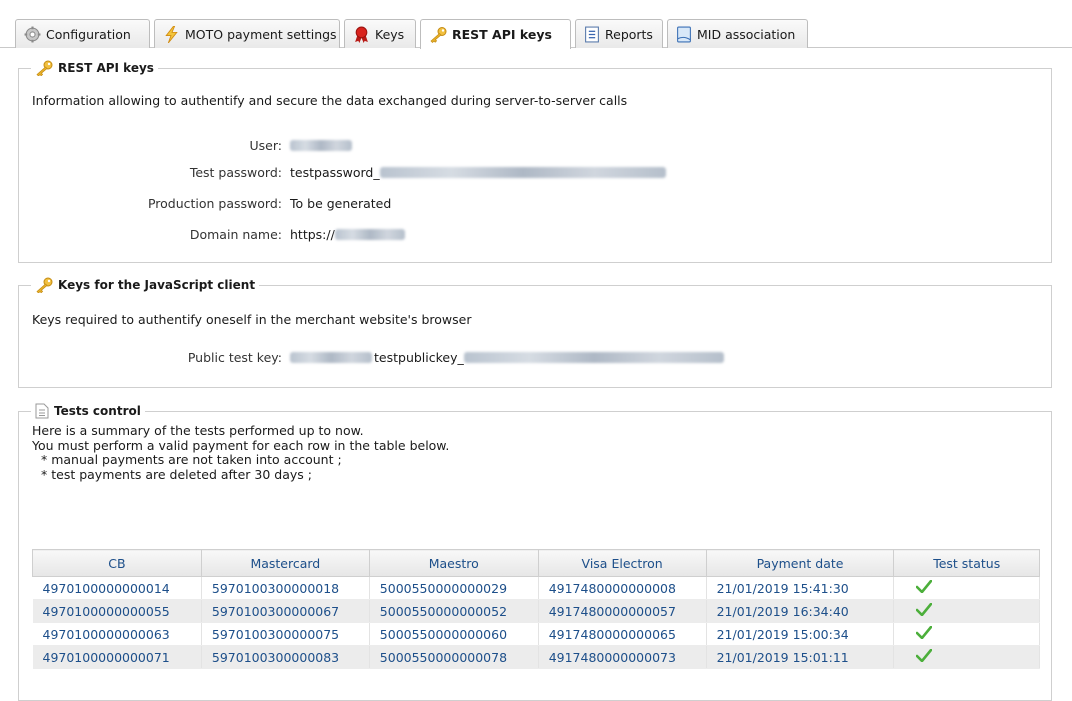 This screenshot has width=1072, height=701. I want to click on key-badge-icon, so click(361, 34).